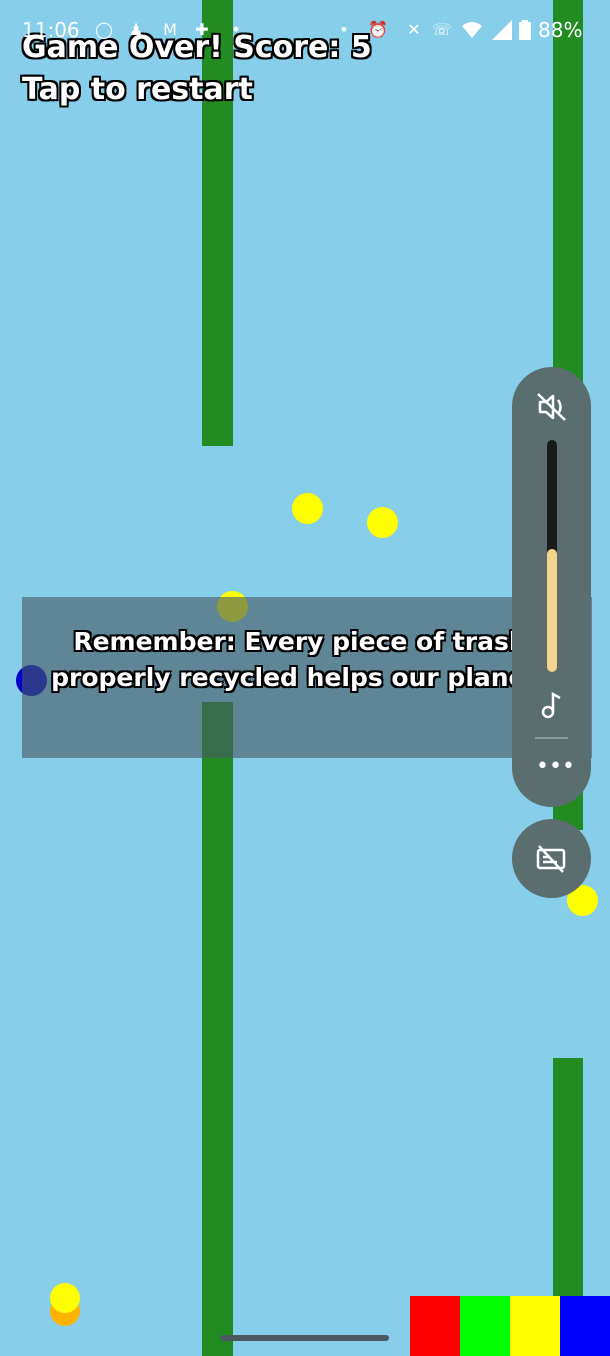 The image size is (610, 1356). What do you see at coordinates (202, 29) in the screenshot?
I see `game-icon: ✚` at bounding box center [202, 29].